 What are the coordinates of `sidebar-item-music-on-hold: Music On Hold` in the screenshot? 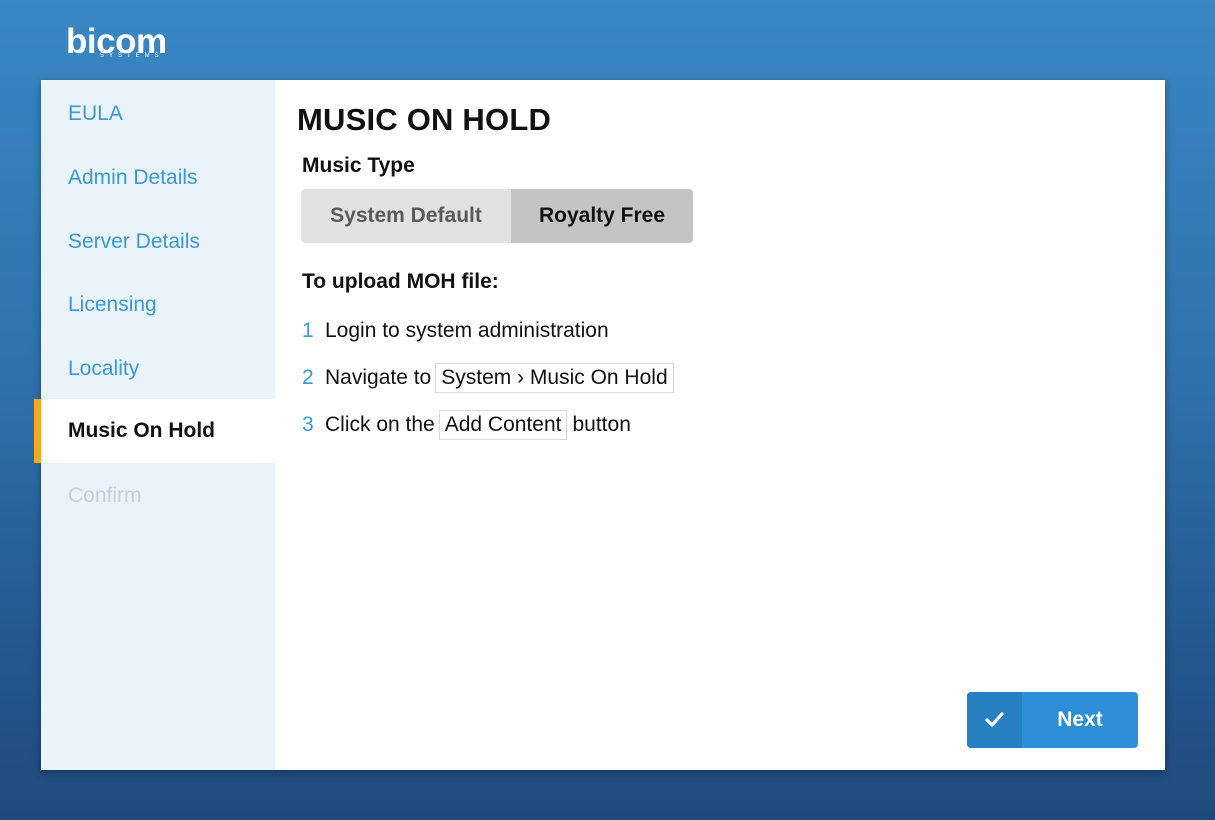 It's located at (154, 431).